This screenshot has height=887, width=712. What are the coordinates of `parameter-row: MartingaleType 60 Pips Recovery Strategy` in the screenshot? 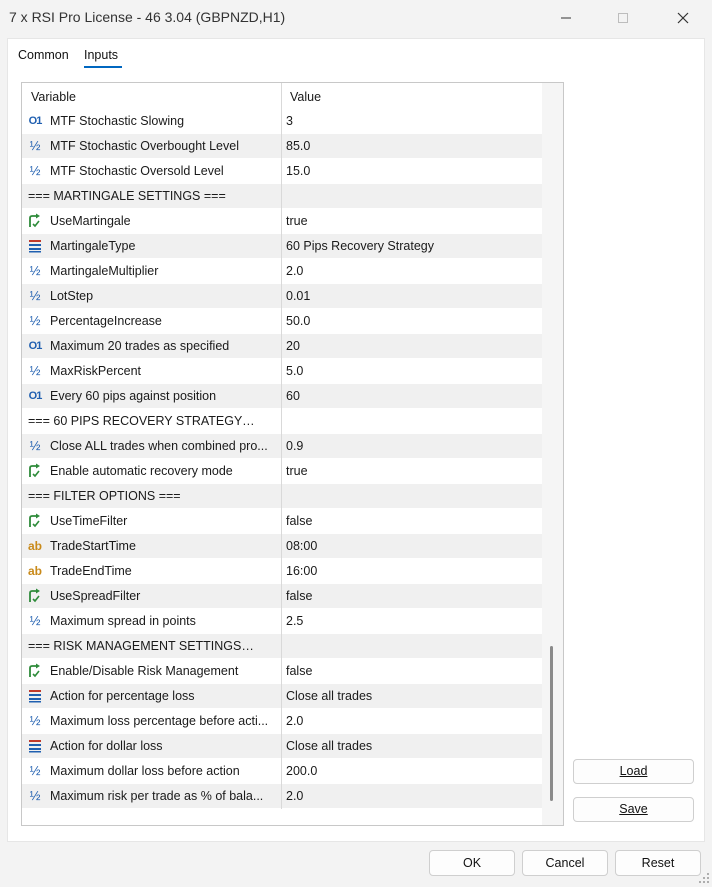 It's located at (282, 246).